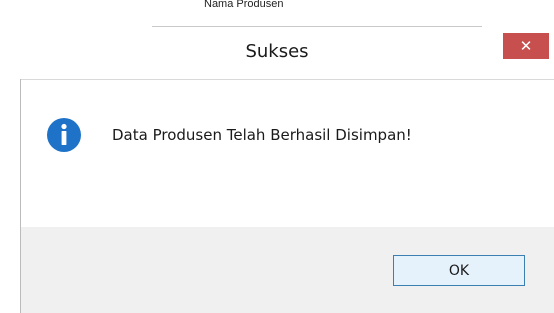  I want to click on close-icon: ✕, so click(526, 46).